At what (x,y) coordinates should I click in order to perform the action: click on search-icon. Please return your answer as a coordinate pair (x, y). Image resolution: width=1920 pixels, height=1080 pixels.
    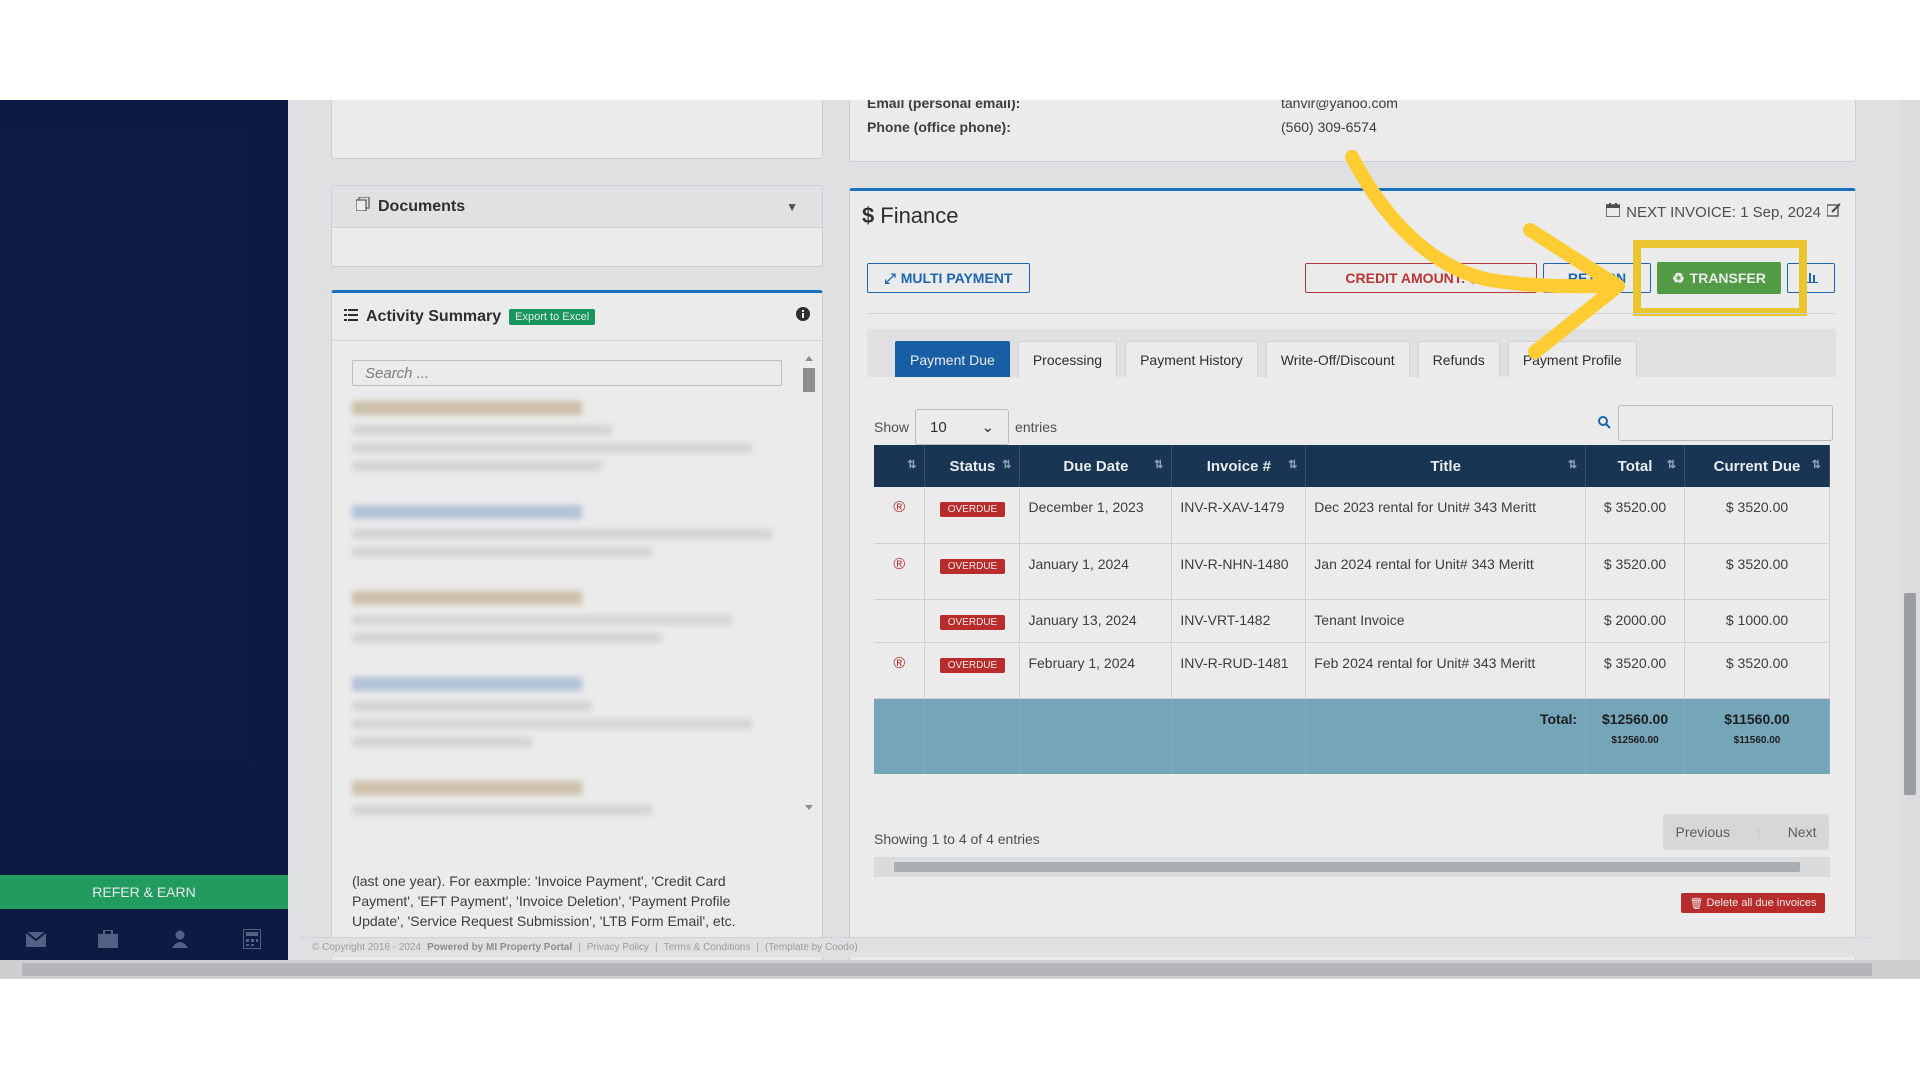
    Looking at the image, I should click on (1604, 425).